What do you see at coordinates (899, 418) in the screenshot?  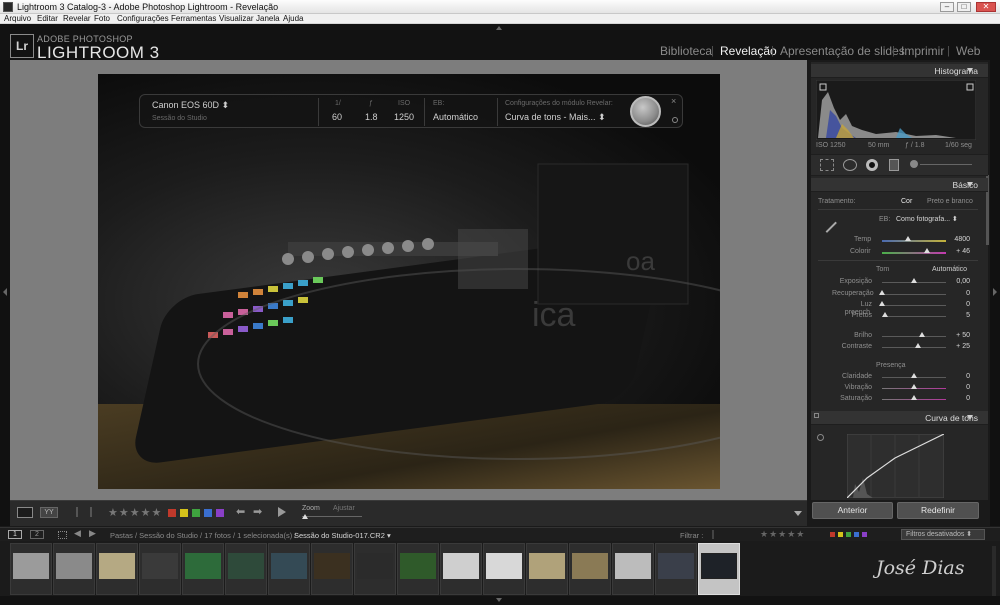 I see `tone-curve-header: Curva de tons` at bounding box center [899, 418].